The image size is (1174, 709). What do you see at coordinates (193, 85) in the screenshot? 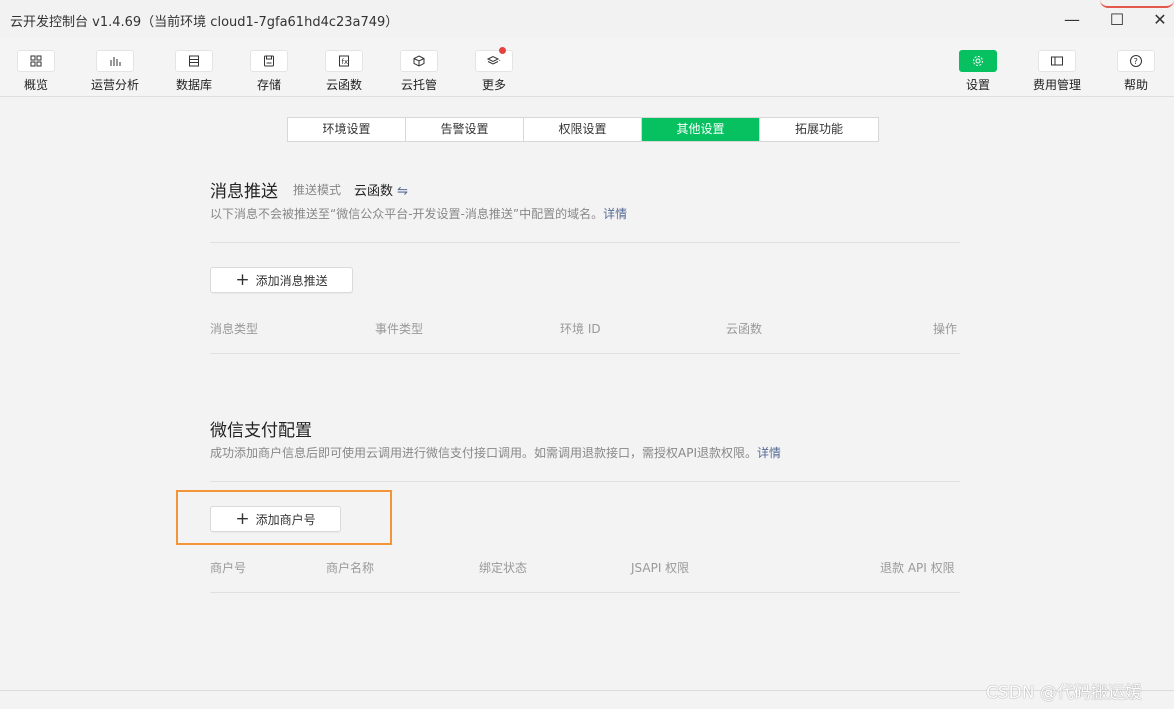
I see `toolbar-label: 数据库` at bounding box center [193, 85].